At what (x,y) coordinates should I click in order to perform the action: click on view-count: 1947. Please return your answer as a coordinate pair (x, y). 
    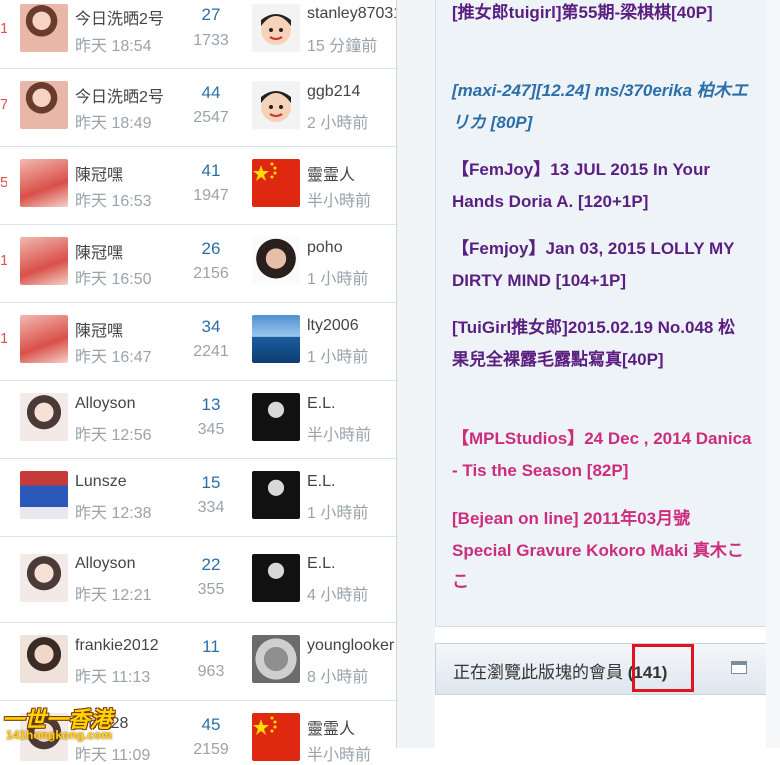
    Looking at the image, I should click on (211, 195).